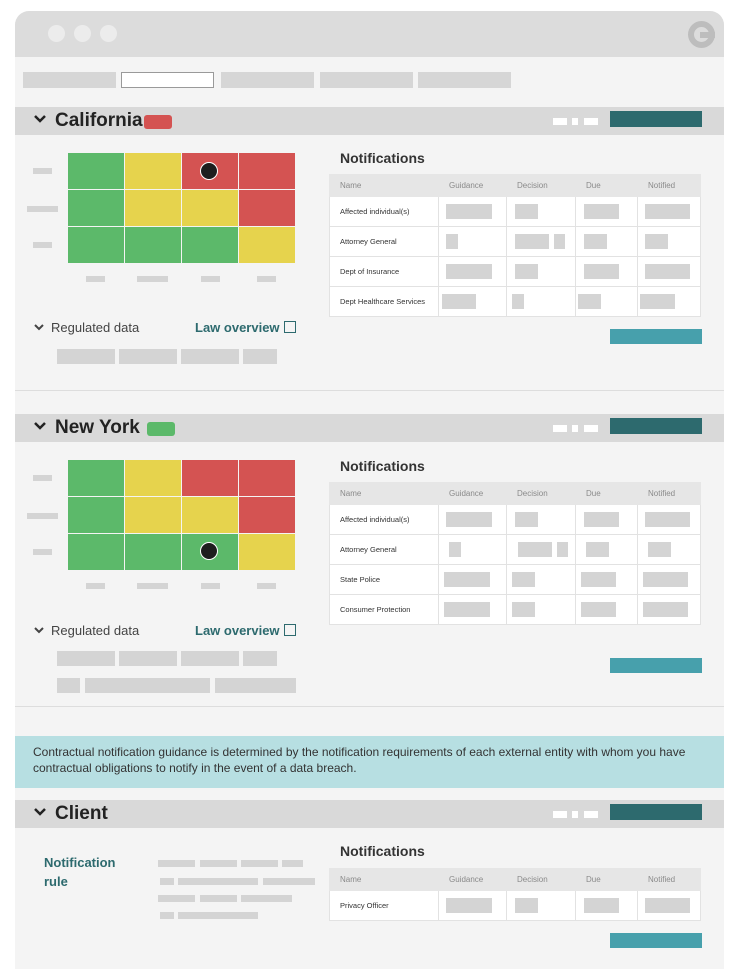 Image resolution: width=739 pixels, height=969 pixels. I want to click on window-close-dot, so click(56, 33).